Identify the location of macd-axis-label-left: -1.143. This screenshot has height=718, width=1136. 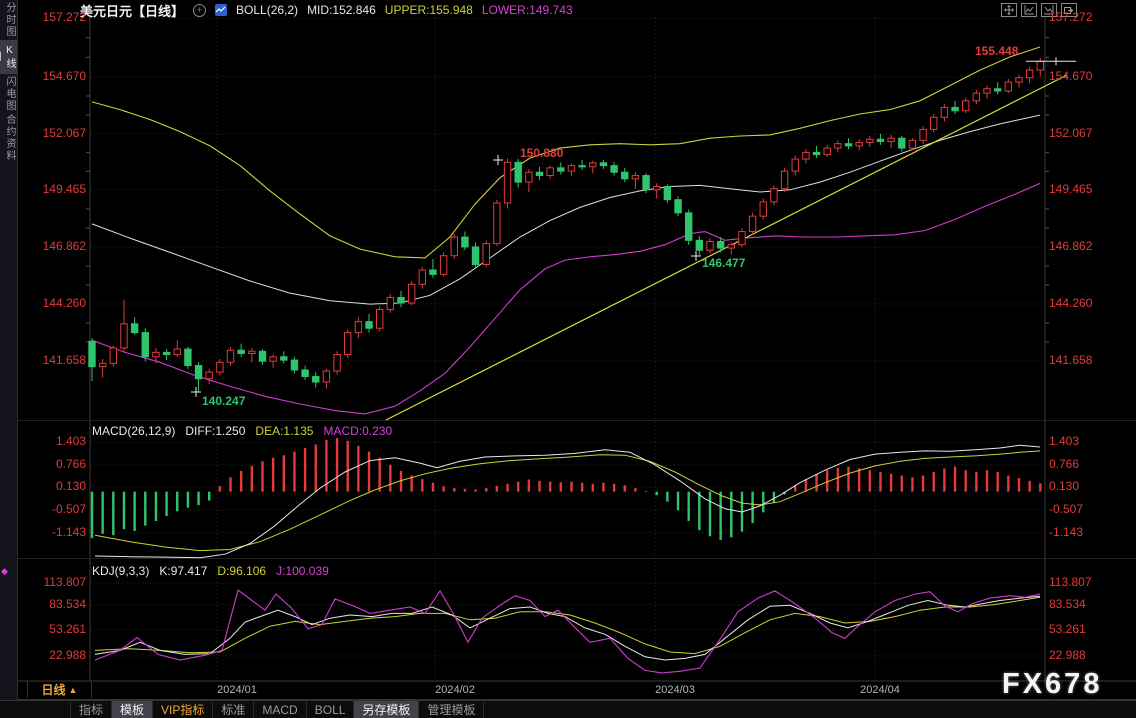
(68, 532).